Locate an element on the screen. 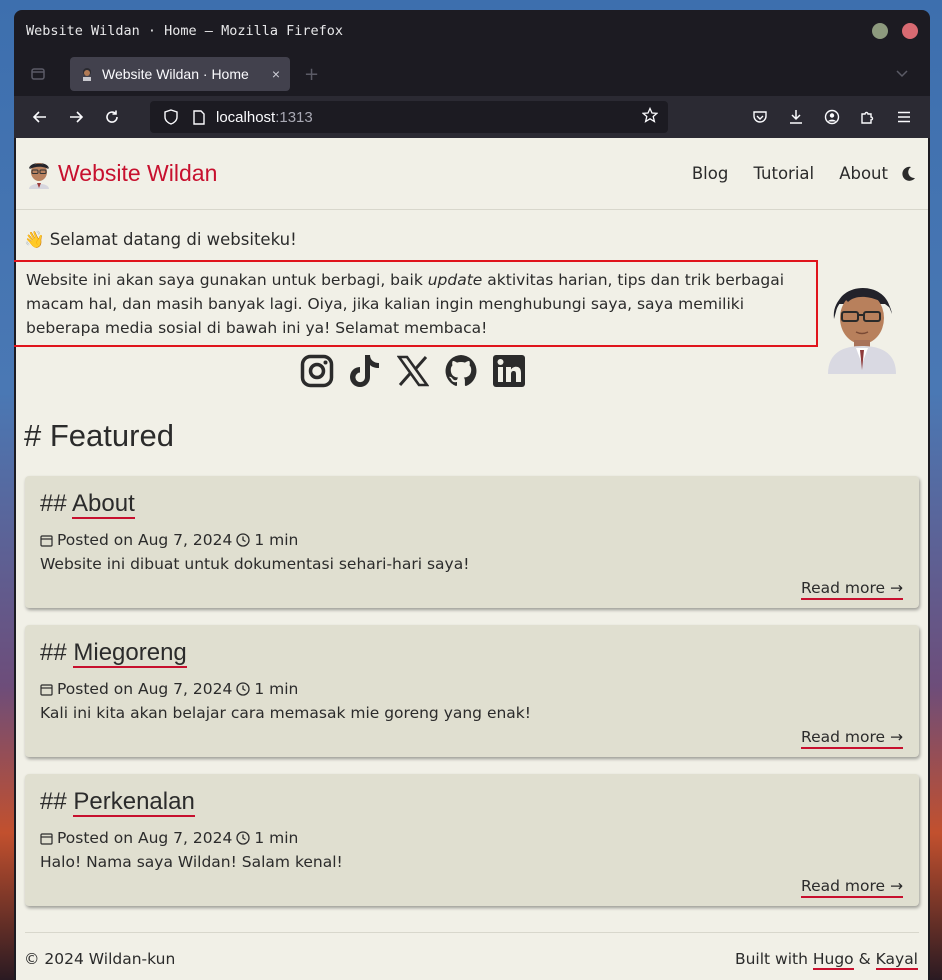 This screenshot has height=980, width=942. hugo-link: Hugo is located at coordinates (833, 960).